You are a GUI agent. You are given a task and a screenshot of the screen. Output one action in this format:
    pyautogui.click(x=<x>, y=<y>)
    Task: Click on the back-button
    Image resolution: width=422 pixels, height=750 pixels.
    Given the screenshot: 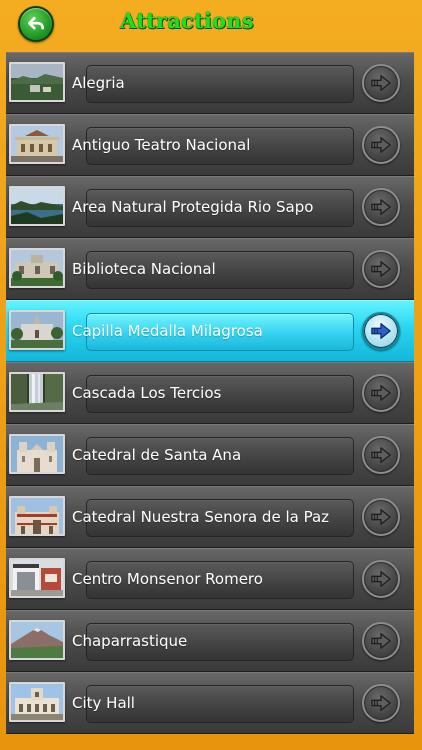 What is the action you would take?
    pyautogui.click(x=36, y=24)
    